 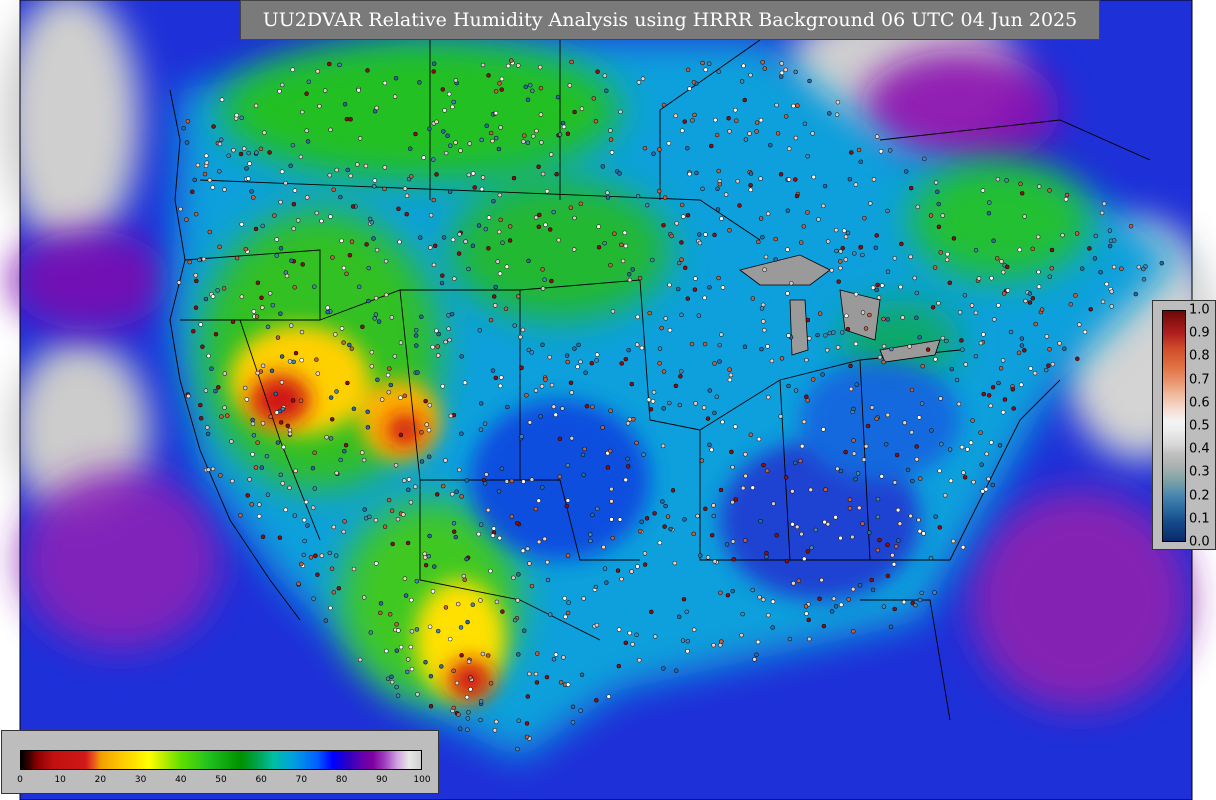 What do you see at coordinates (422, 780) in the screenshot?
I see `rh-tick: 100` at bounding box center [422, 780].